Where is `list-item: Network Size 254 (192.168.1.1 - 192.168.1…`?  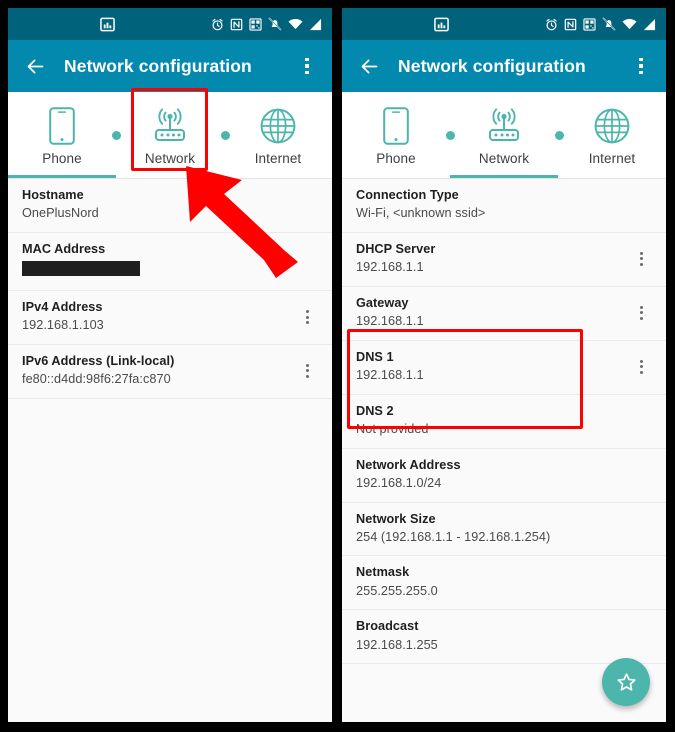
list-item: Network Size 254 (192.168.1.1 - 192.168.1… is located at coordinates (504, 529).